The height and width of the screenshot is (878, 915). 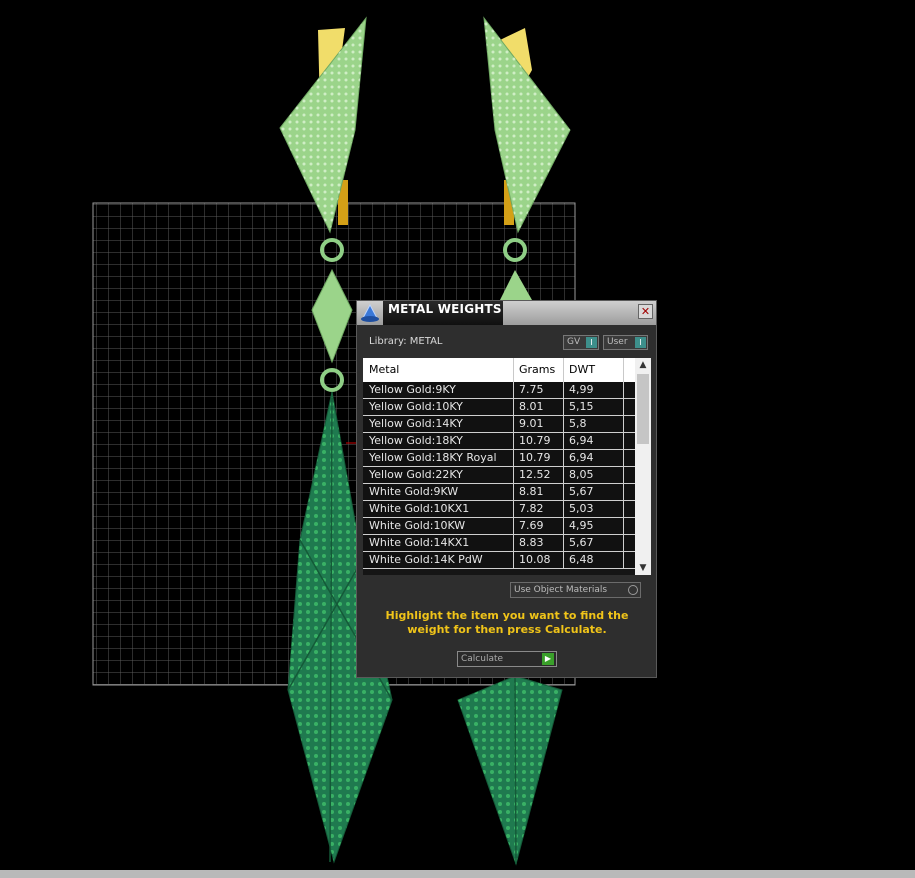 What do you see at coordinates (419, 542) in the screenshot?
I see `cell-metal: White Gold:14KX1` at bounding box center [419, 542].